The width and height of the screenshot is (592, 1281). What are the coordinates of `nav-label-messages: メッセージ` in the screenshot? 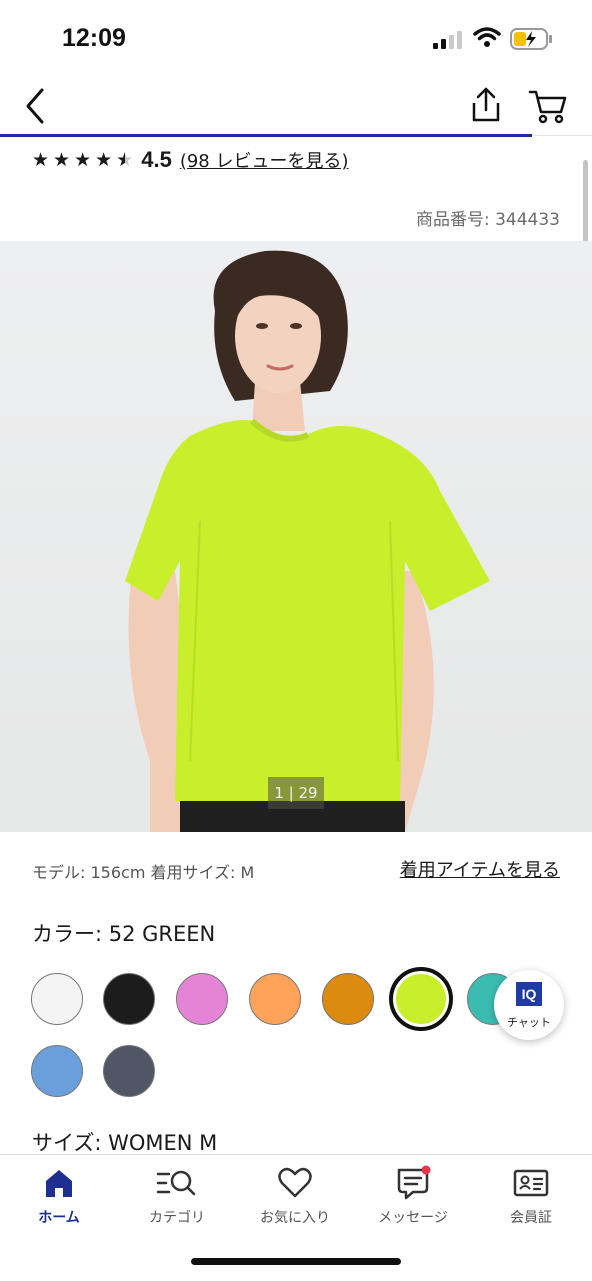 It's located at (413, 1218).